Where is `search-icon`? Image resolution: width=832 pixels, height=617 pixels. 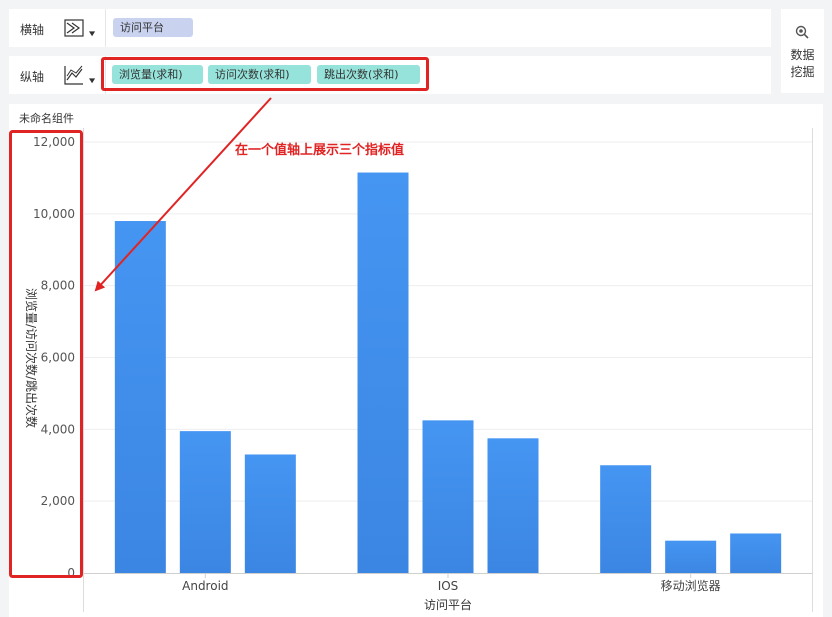 search-icon is located at coordinates (802, 32).